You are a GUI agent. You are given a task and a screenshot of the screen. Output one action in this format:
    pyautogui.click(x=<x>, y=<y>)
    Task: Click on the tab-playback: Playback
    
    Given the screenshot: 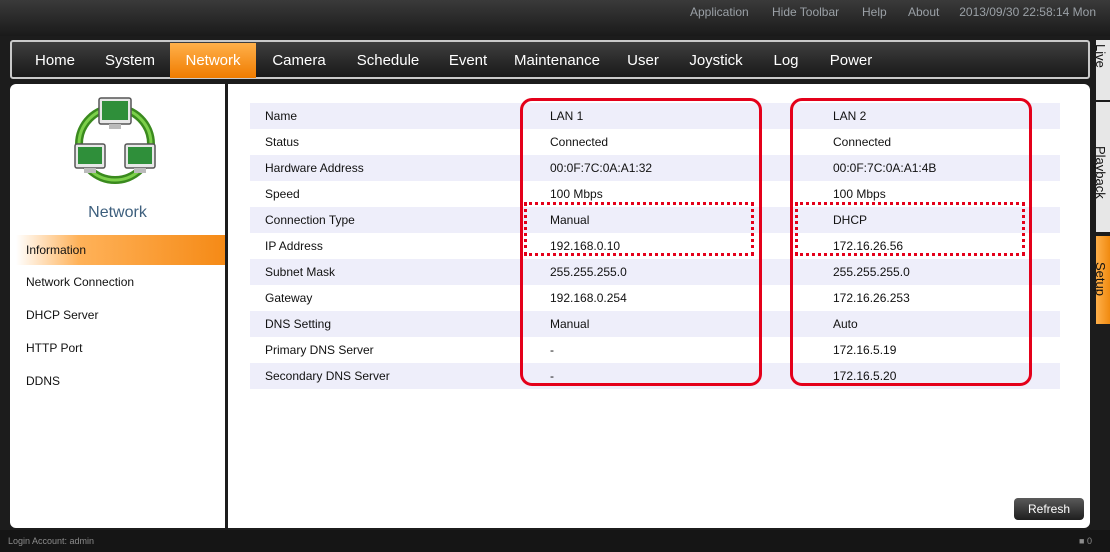 What is the action you would take?
    pyautogui.click(x=1101, y=167)
    